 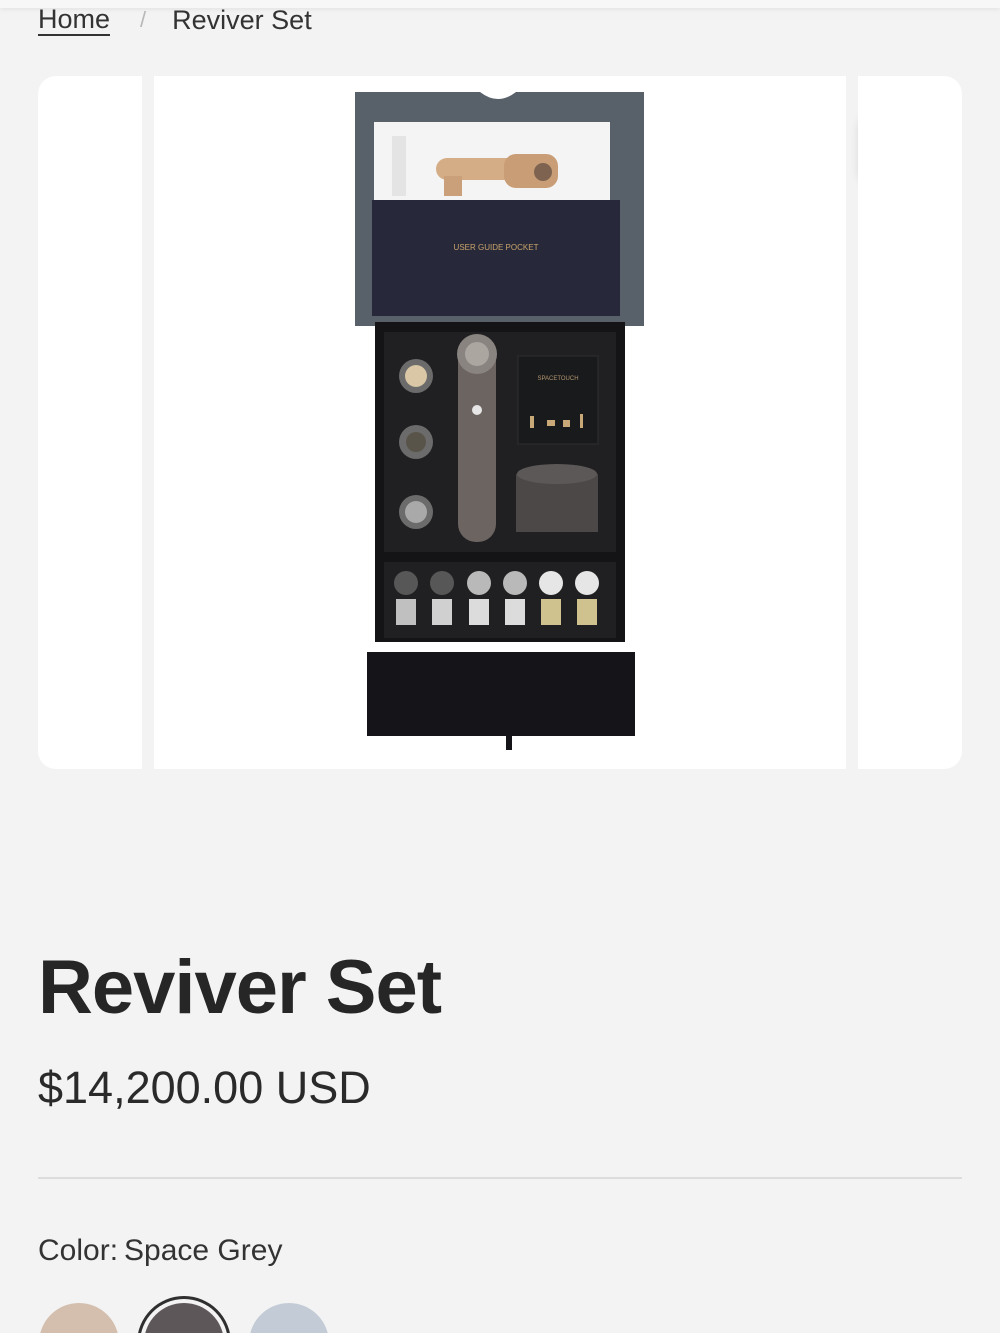 What do you see at coordinates (289, 1318) in the screenshot?
I see `color-swatch-blue` at bounding box center [289, 1318].